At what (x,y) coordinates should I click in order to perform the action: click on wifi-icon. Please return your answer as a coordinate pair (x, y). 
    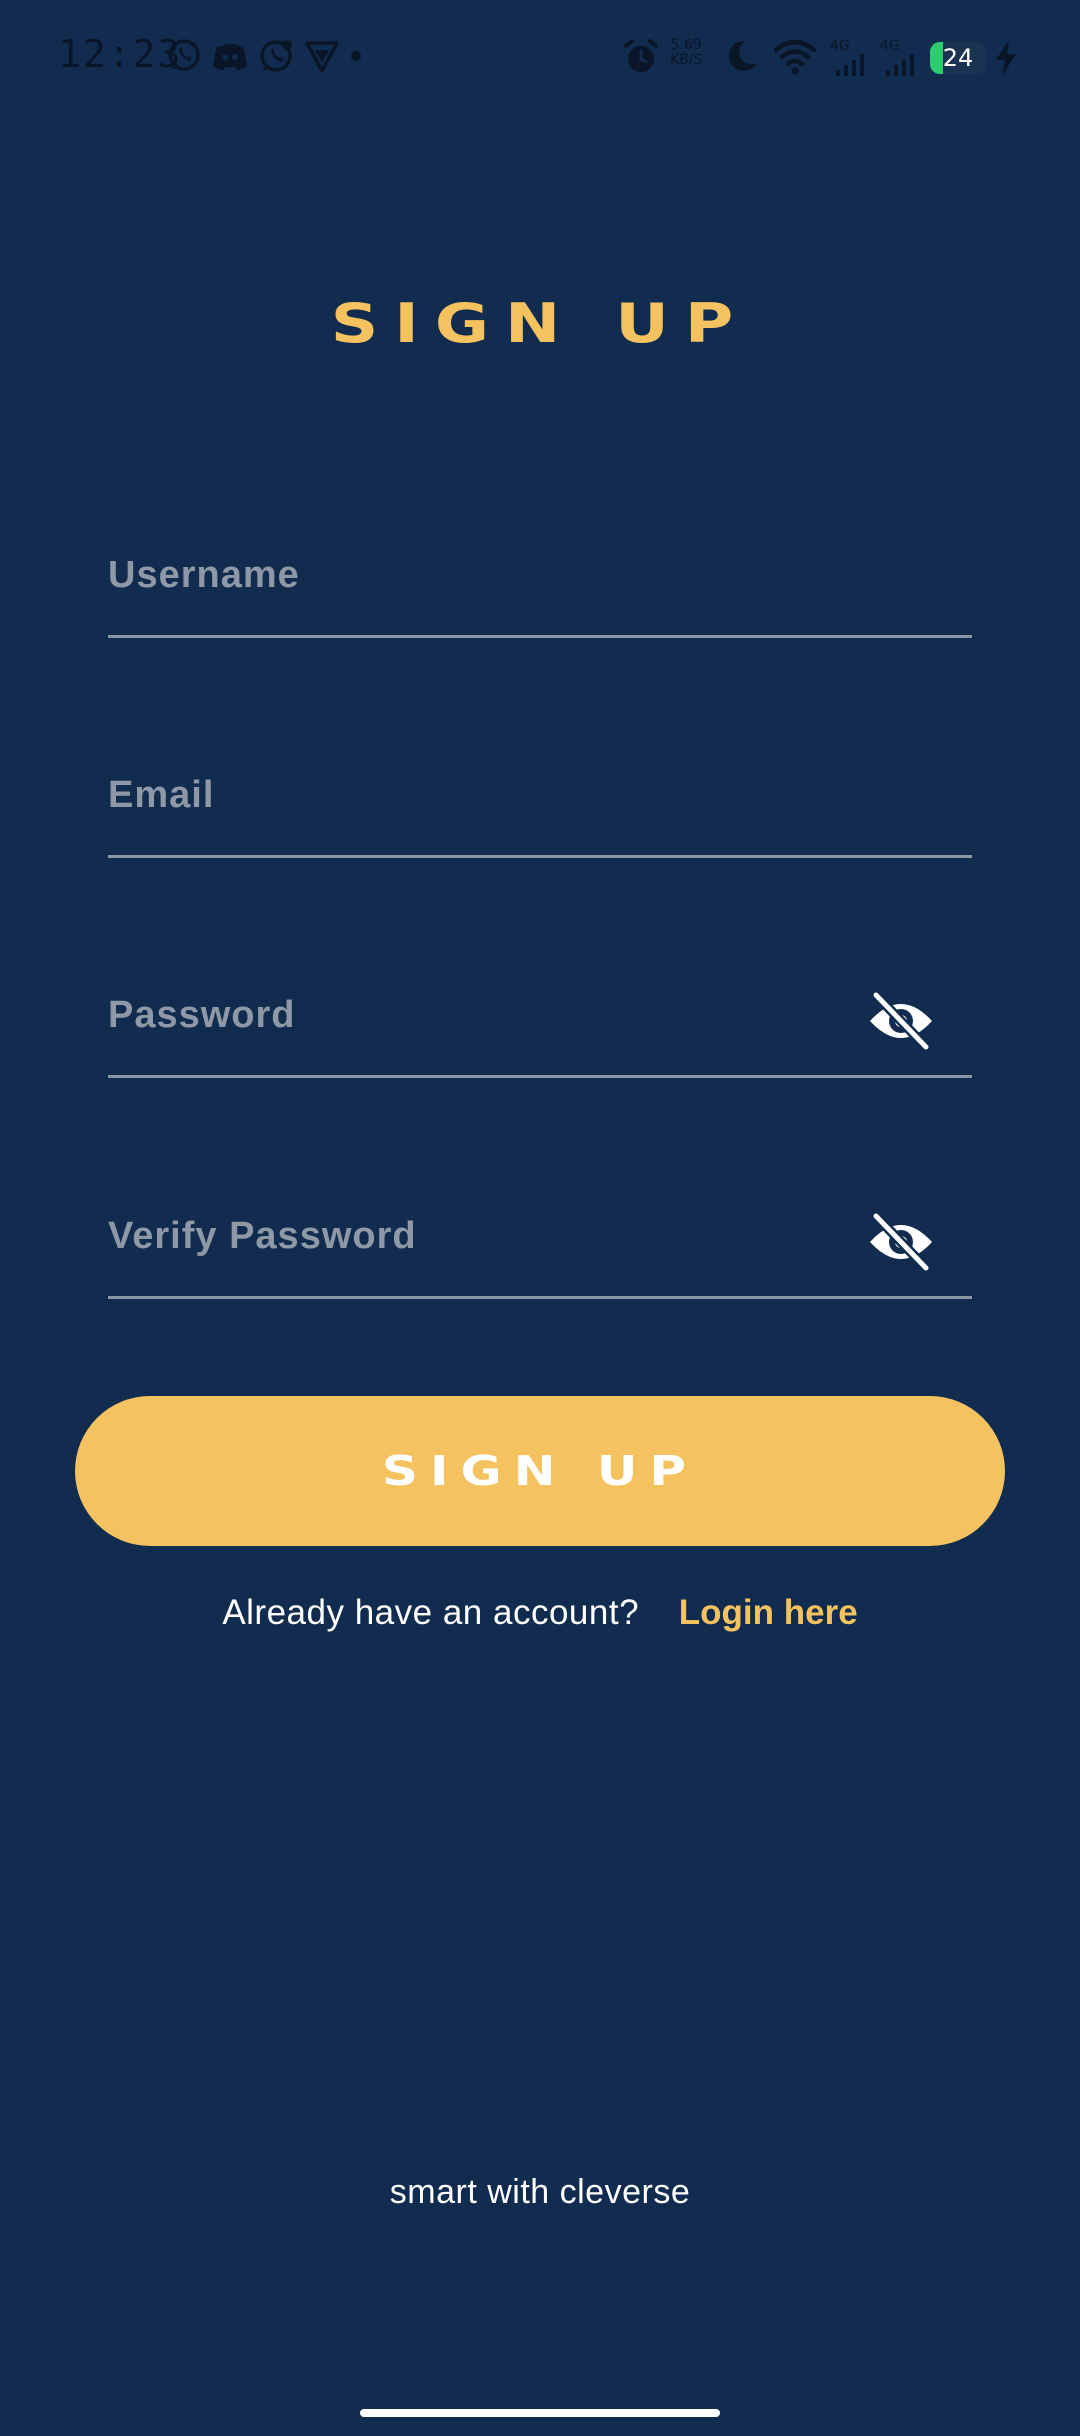
    Looking at the image, I should click on (795, 57).